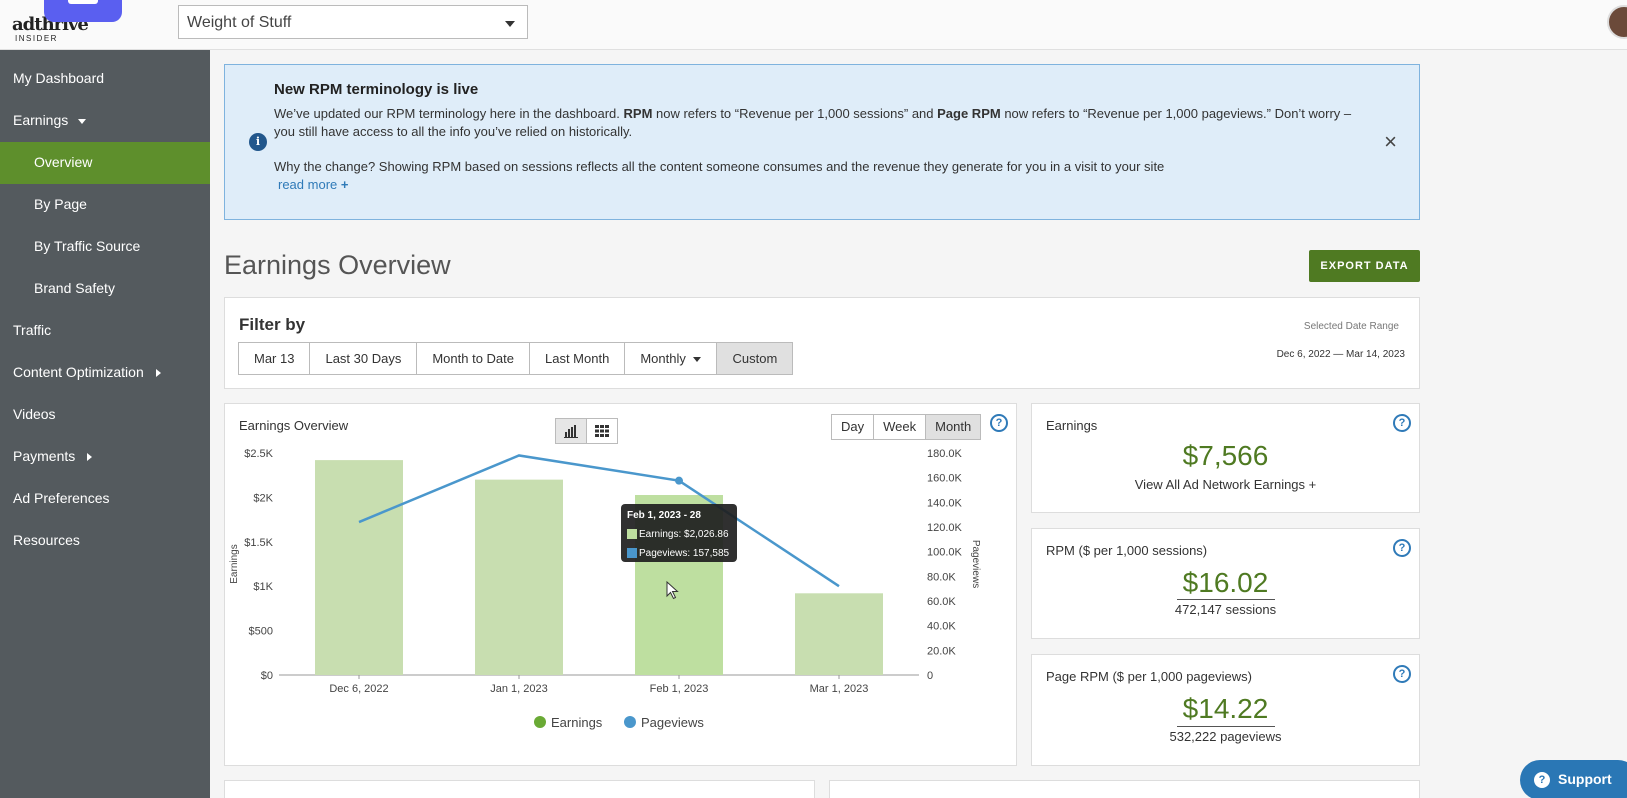 This screenshot has height=798, width=1627. Describe the element at coordinates (1072, 425) in the screenshot. I see `card-label: Earnings` at that location.